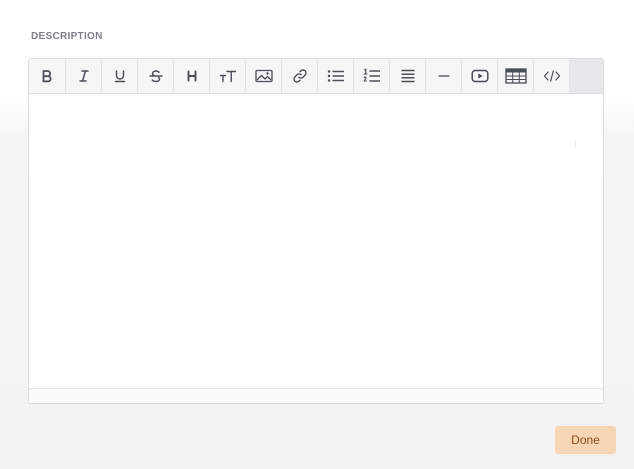  I want to click on heading-button, so click(192, 76).